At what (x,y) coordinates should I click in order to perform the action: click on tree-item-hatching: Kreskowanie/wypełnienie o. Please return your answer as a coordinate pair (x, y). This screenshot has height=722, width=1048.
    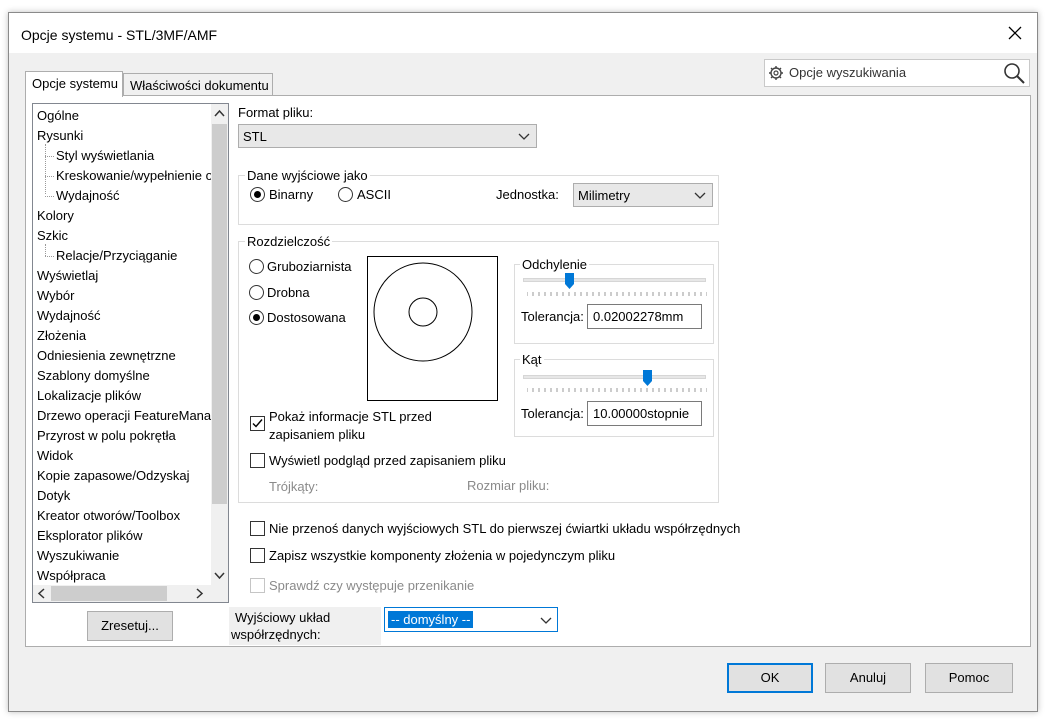
    Looking at the image, I should click on (134, 176).